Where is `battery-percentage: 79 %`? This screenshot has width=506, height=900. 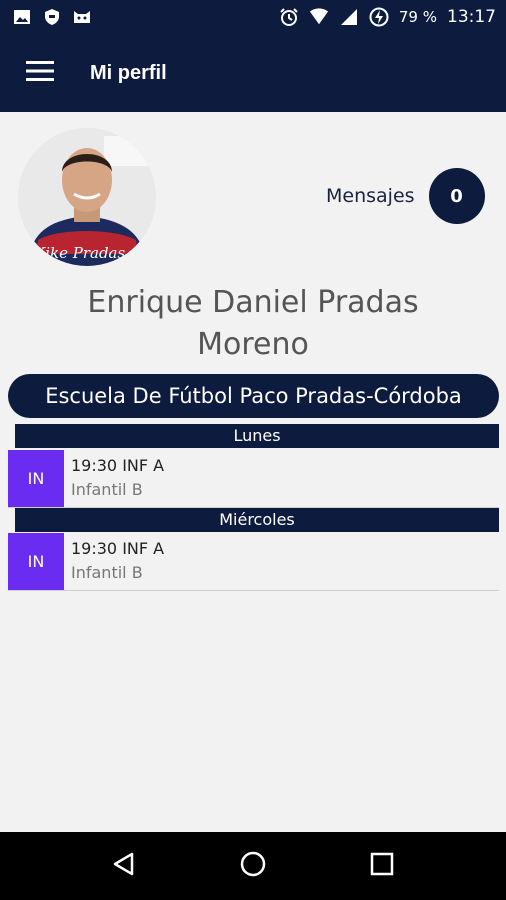
battery-percentage: 79 % is located at coordinates (417, 17).